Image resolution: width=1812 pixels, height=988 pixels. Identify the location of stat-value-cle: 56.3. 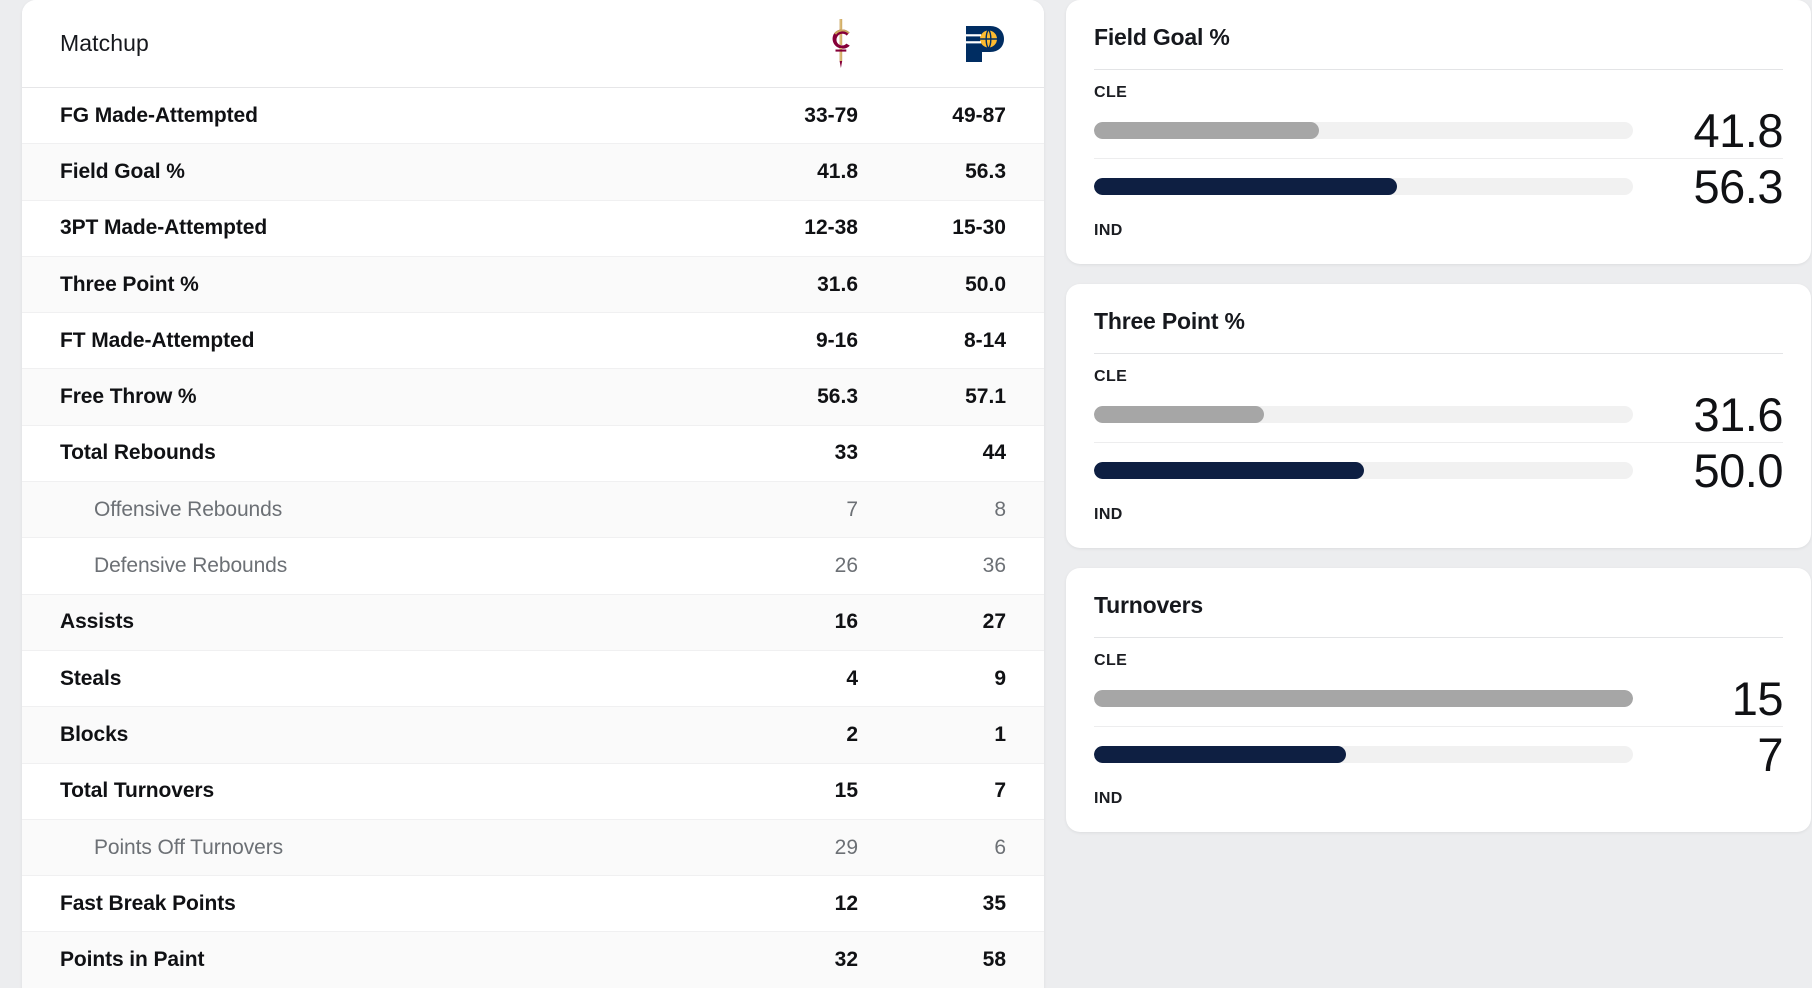
(837, 397).